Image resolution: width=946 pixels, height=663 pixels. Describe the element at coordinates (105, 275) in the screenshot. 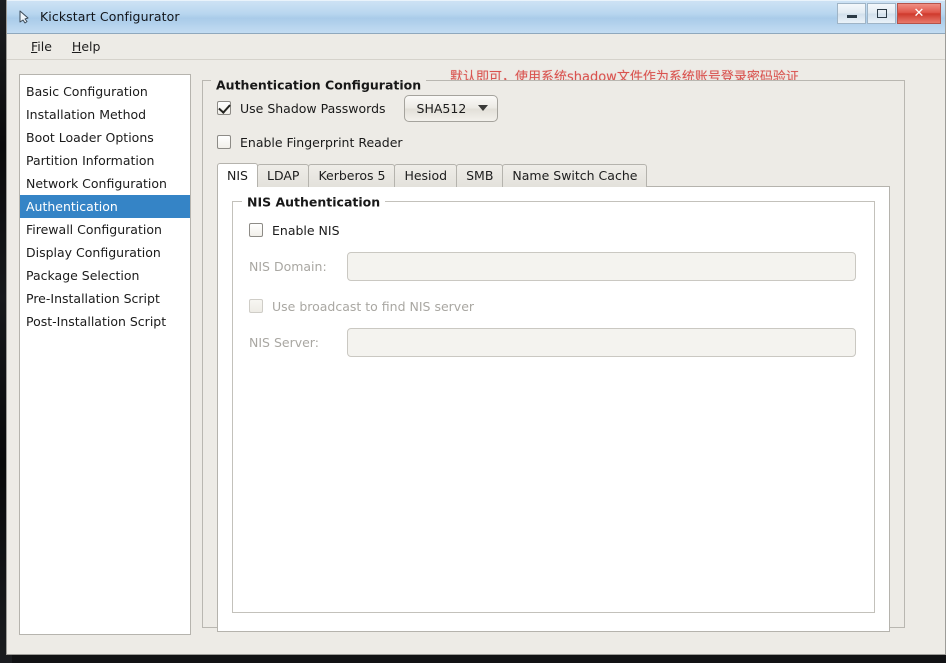

I see `sidebar-item-package-selection: Package Selection` at that location.